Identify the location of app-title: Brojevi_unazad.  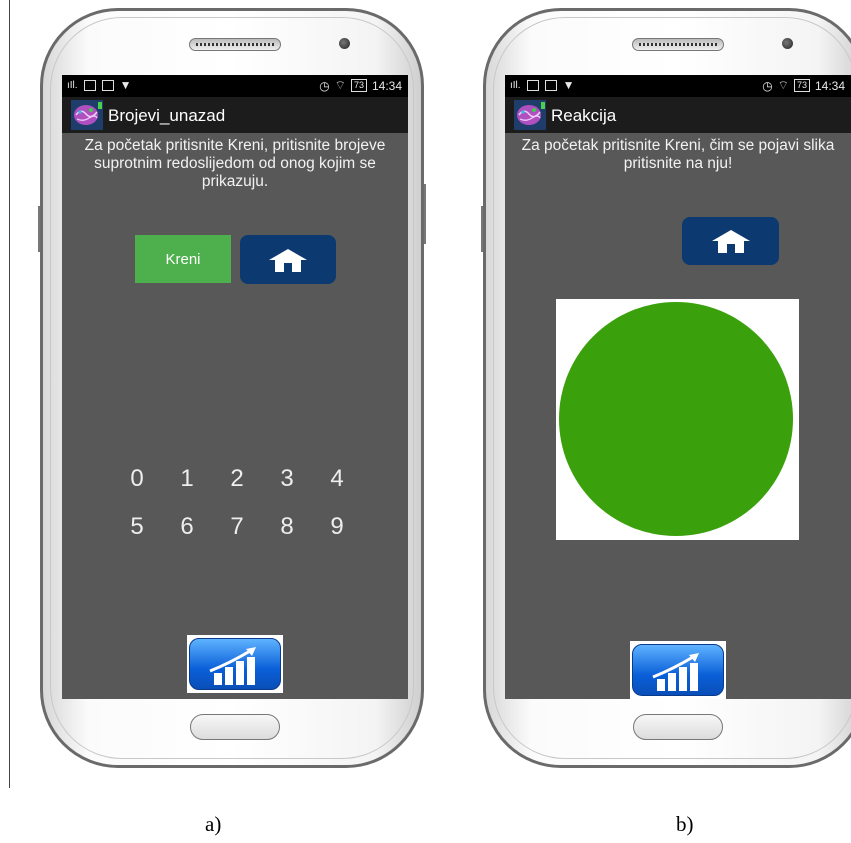
(167, 115).